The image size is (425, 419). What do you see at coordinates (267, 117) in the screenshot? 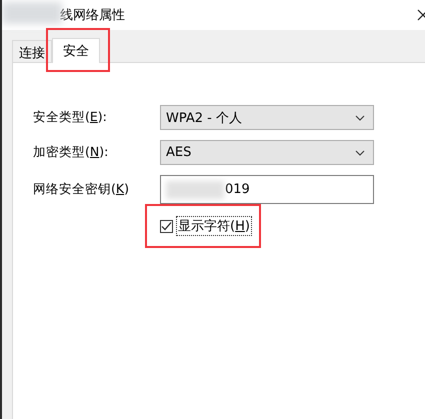
I see `dropdown: WPA2 - 个人` at bounding box center [267, 117].